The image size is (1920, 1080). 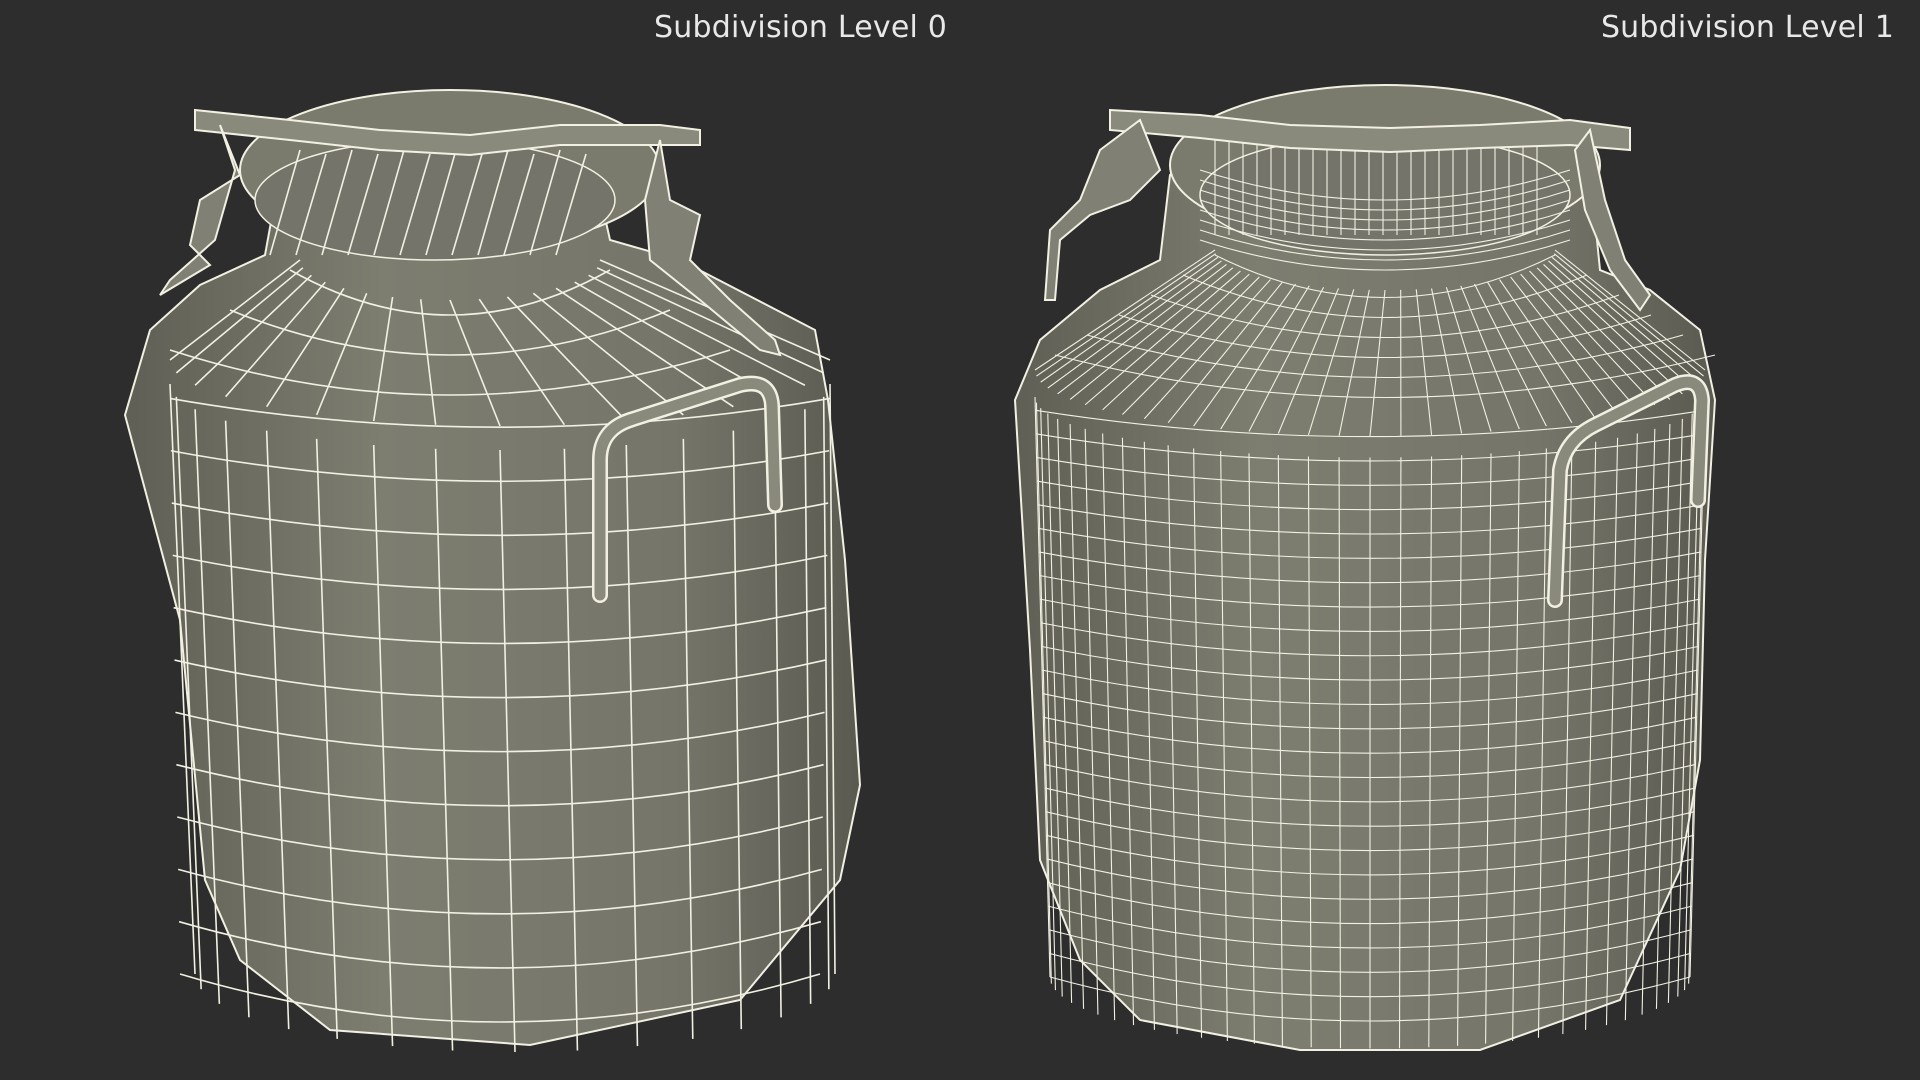 I want to click on left-latch, so click(x=200, y=210).